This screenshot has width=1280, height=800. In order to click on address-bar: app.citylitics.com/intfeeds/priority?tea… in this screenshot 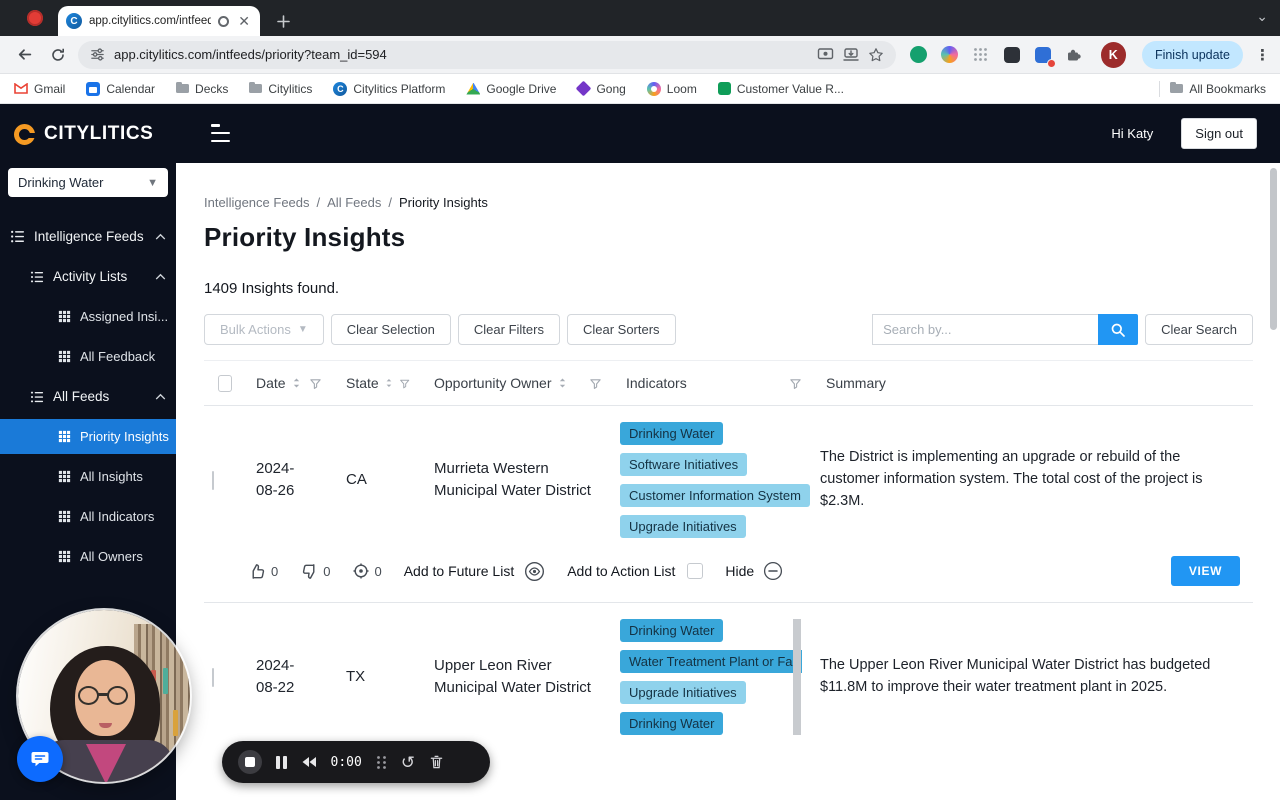, I will do `click(487, 54)`.